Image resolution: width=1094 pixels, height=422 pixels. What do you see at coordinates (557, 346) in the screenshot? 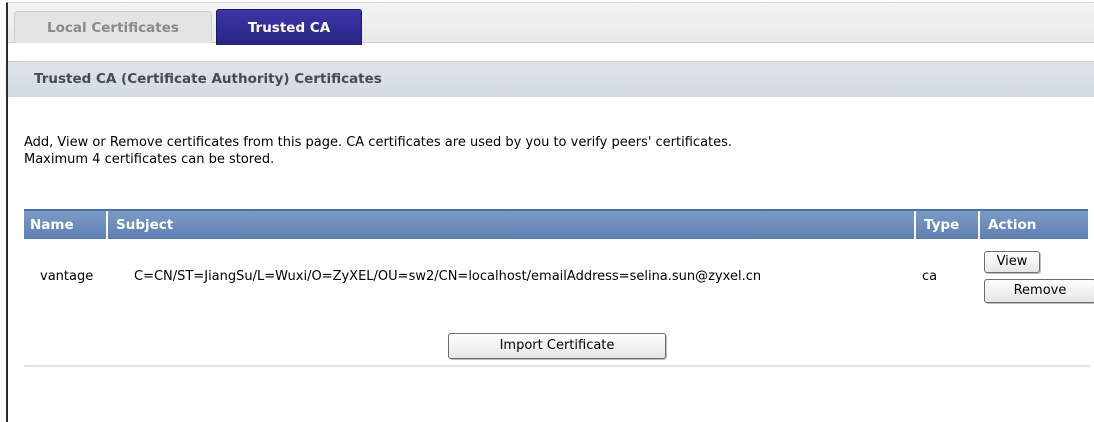
I see `import-certificate-button: Import Certificate` at bounding box center [557, 346].